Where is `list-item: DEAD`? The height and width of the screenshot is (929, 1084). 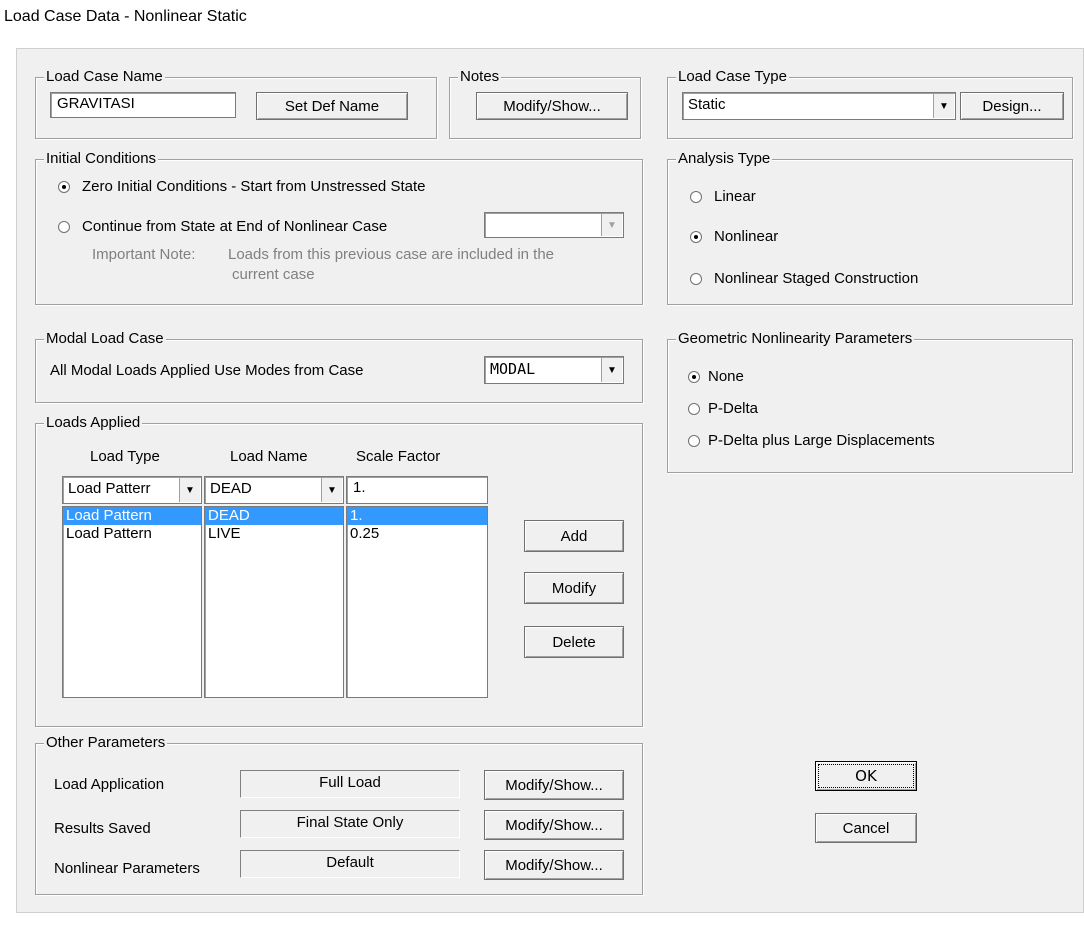
list-item: DEAD is located at coordinates (274, 516).